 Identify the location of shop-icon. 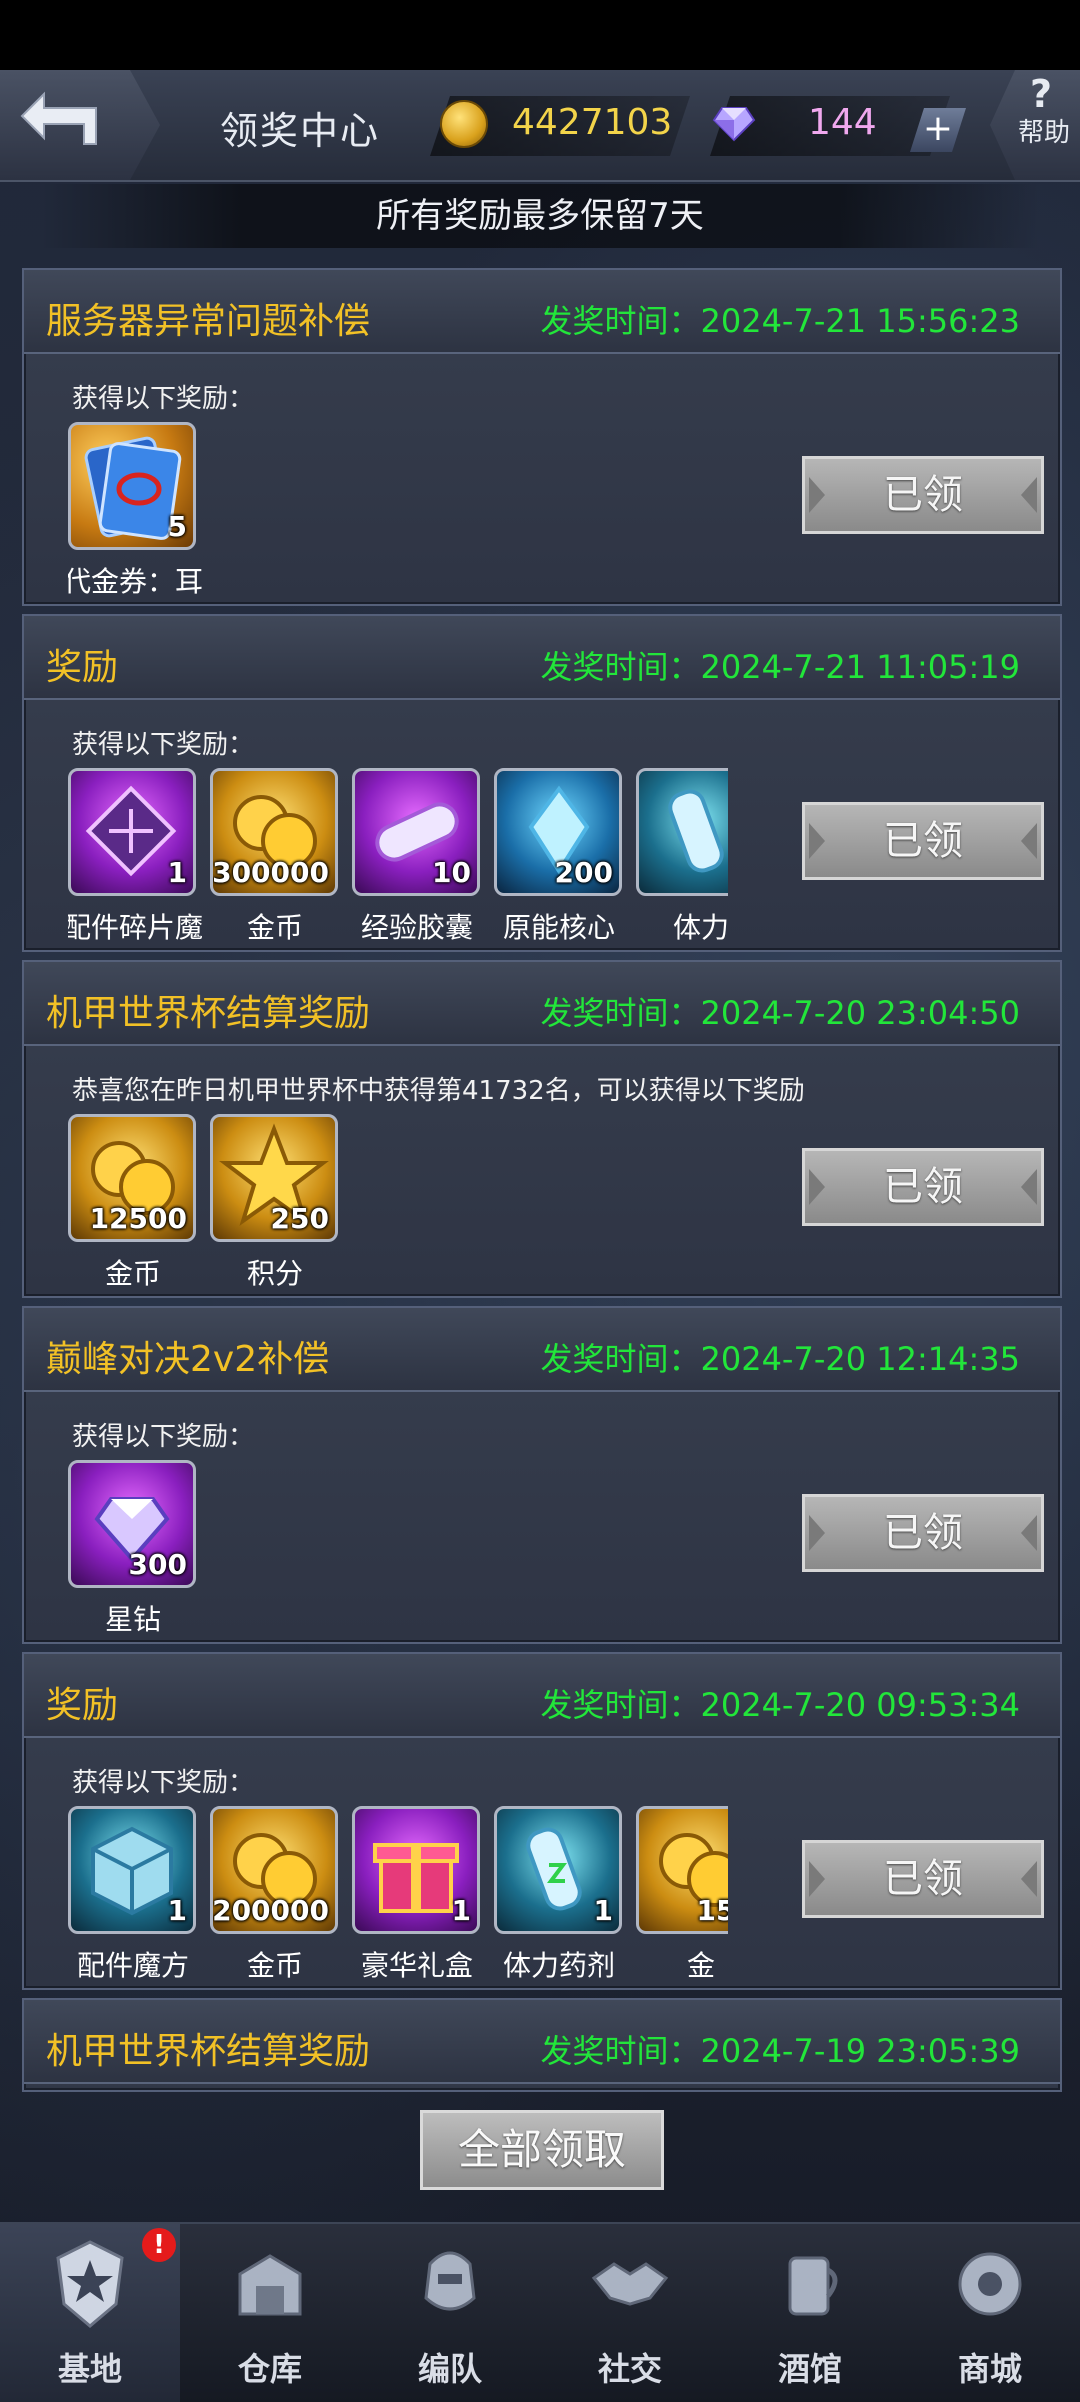
(990, 2284).